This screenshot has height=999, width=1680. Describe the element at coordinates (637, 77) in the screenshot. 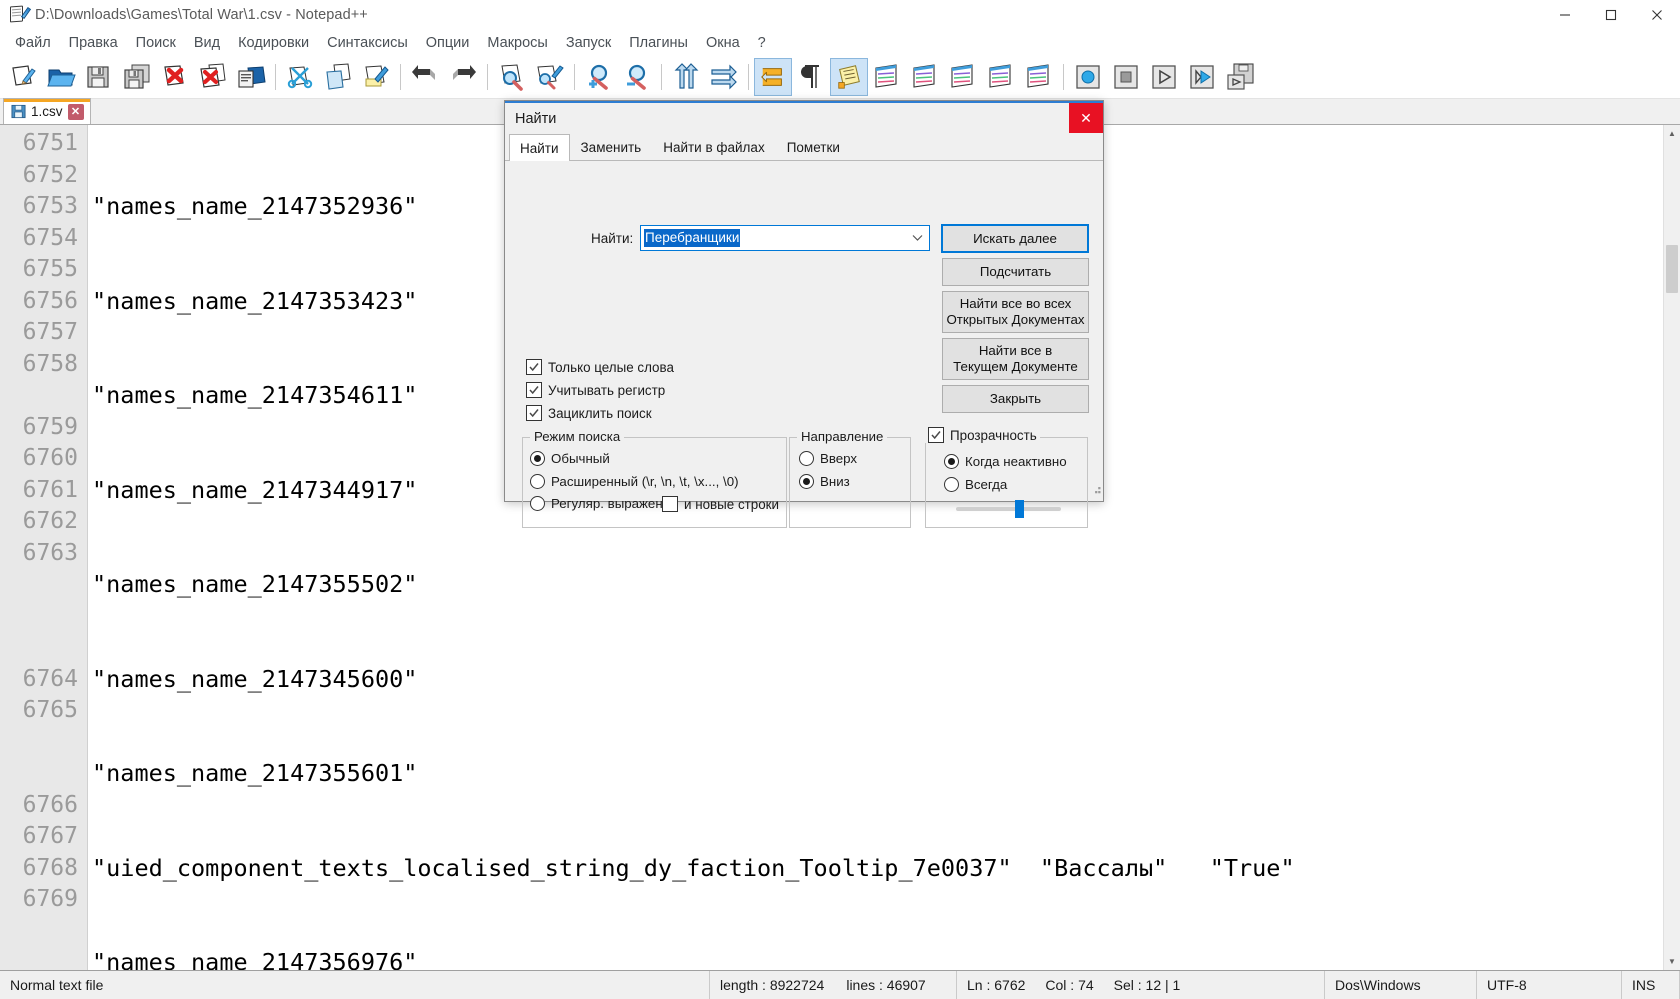

I see `zoom-out-icon` at that location.